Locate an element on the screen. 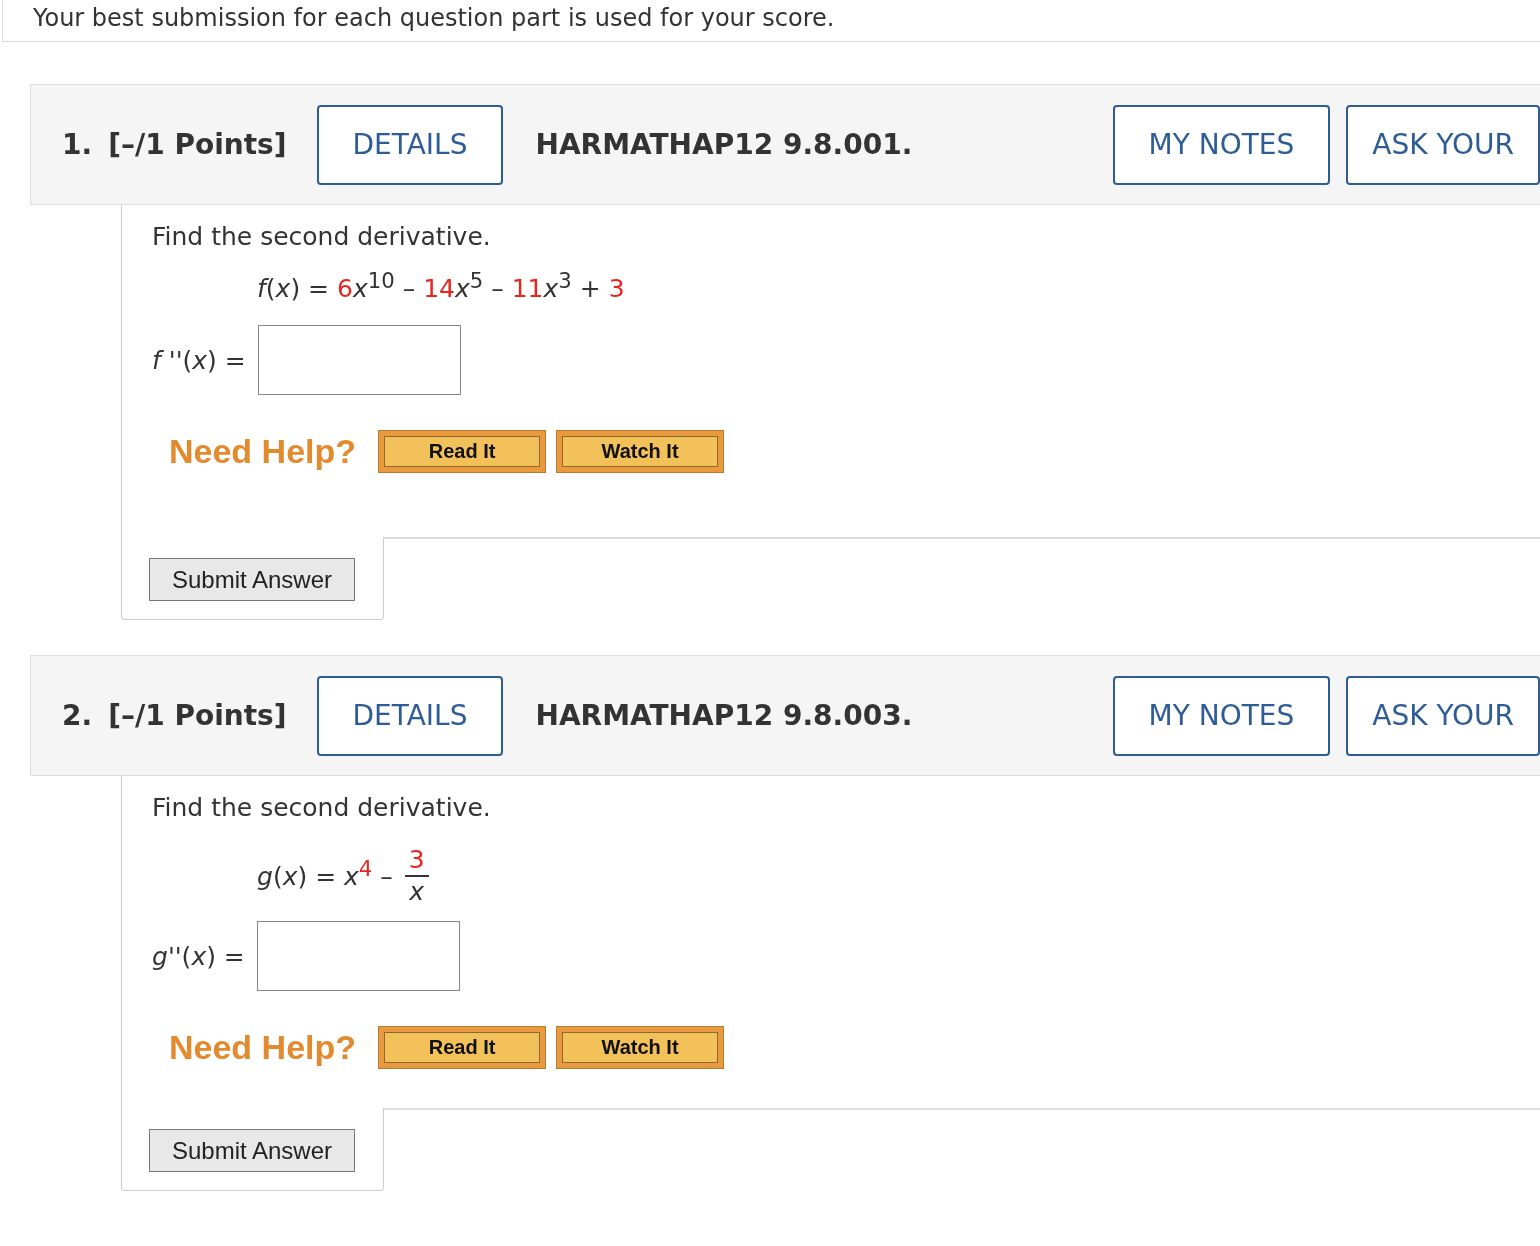 This screenshot has height=1246, width=1540. answer-label: f ''(x) = is located at coordinates (199, 360).